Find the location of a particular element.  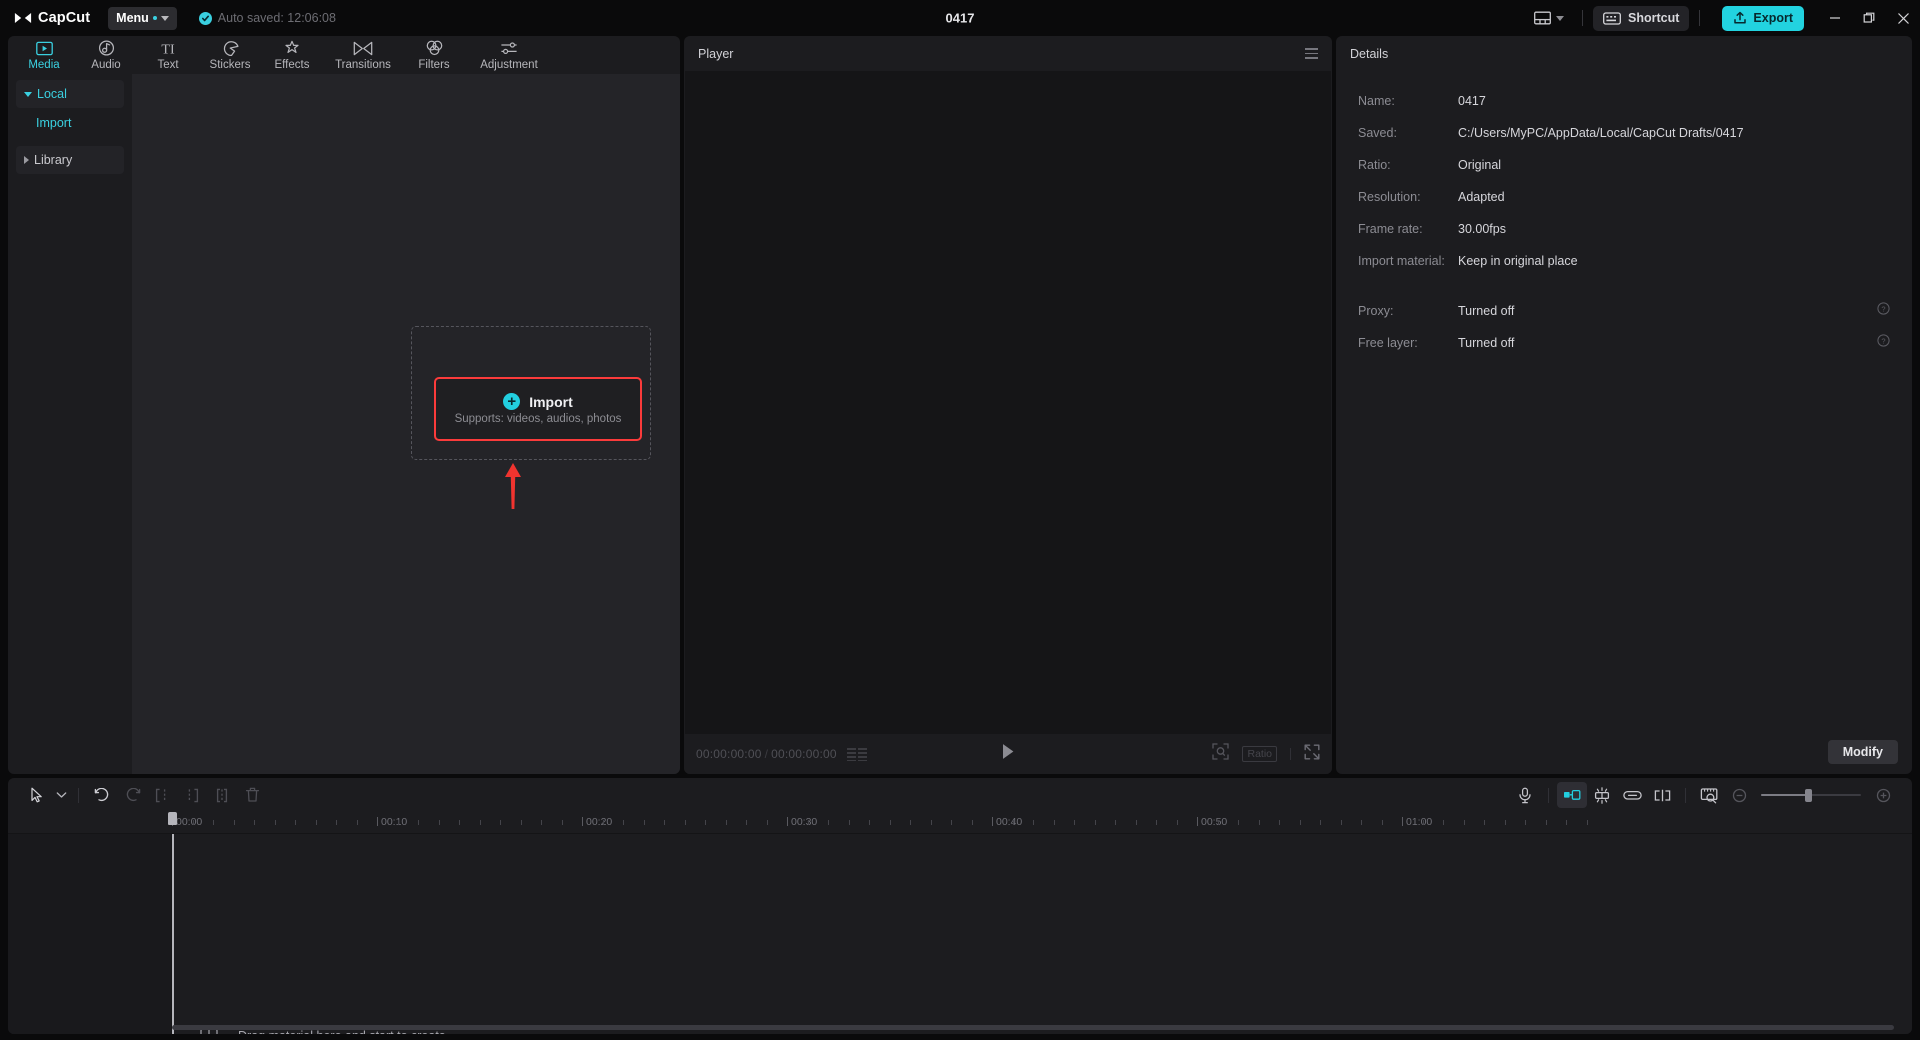

preview-ruler-button is located at coordinates (1709, 795).